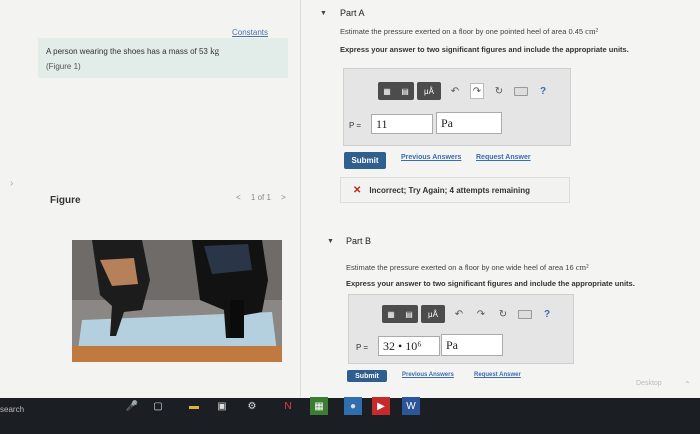 The width and height of the screenshot is (700, 434). What do you see at coordinates (330, 241) in the screenshot?
I see `collapse-part-b-icon: ▼` at bounding box center [330, 241].